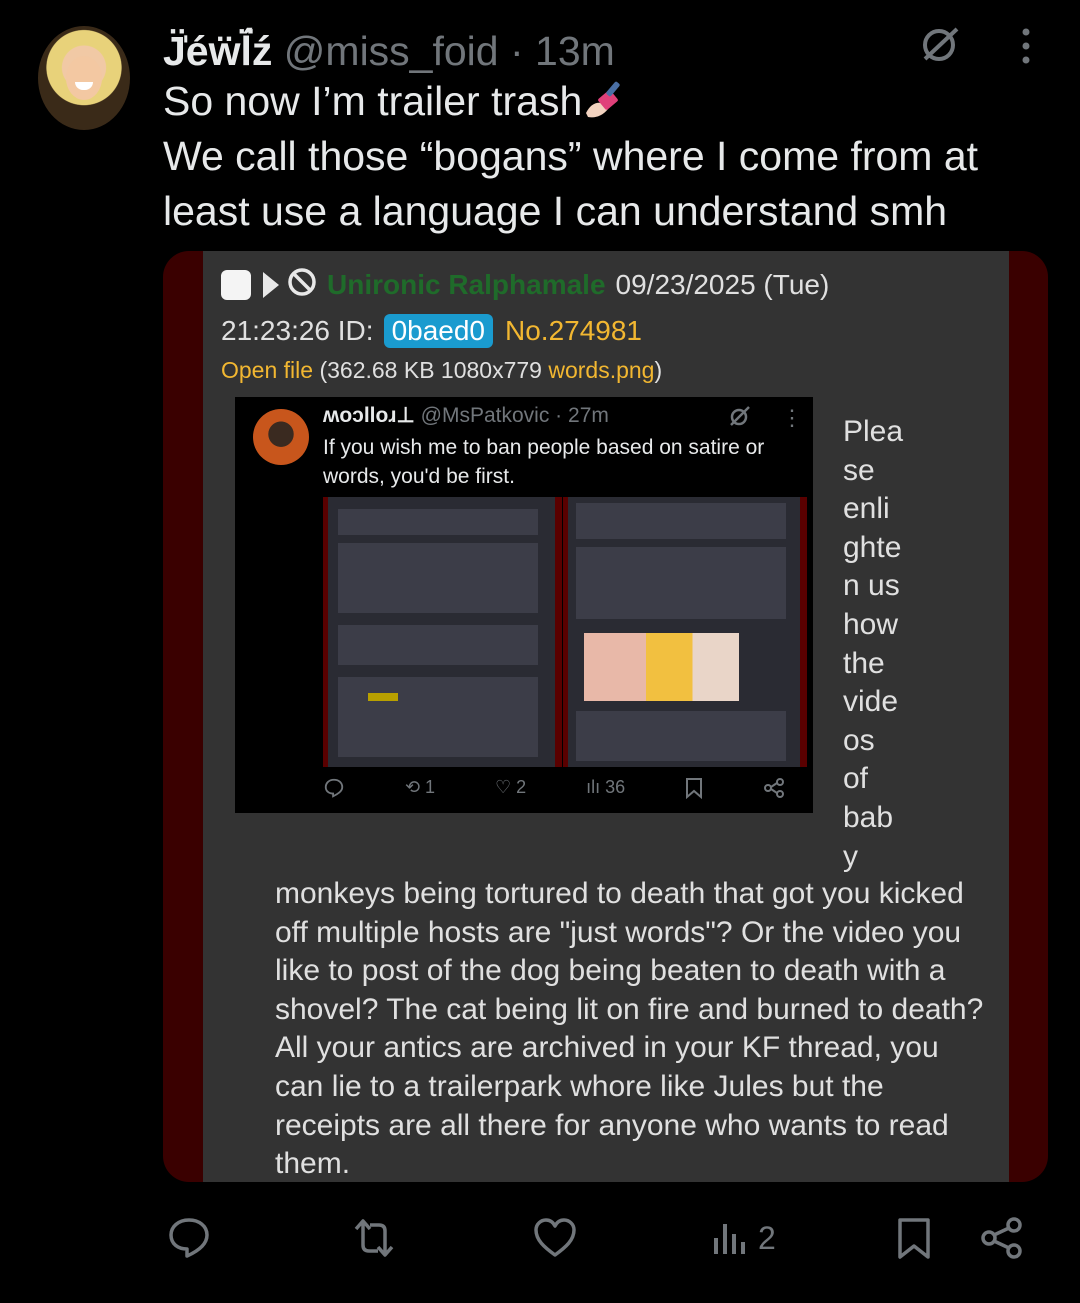 The width and height of the screenshot is (1080, 1303). I want to click on embedded-avatar, so click(281, 437).